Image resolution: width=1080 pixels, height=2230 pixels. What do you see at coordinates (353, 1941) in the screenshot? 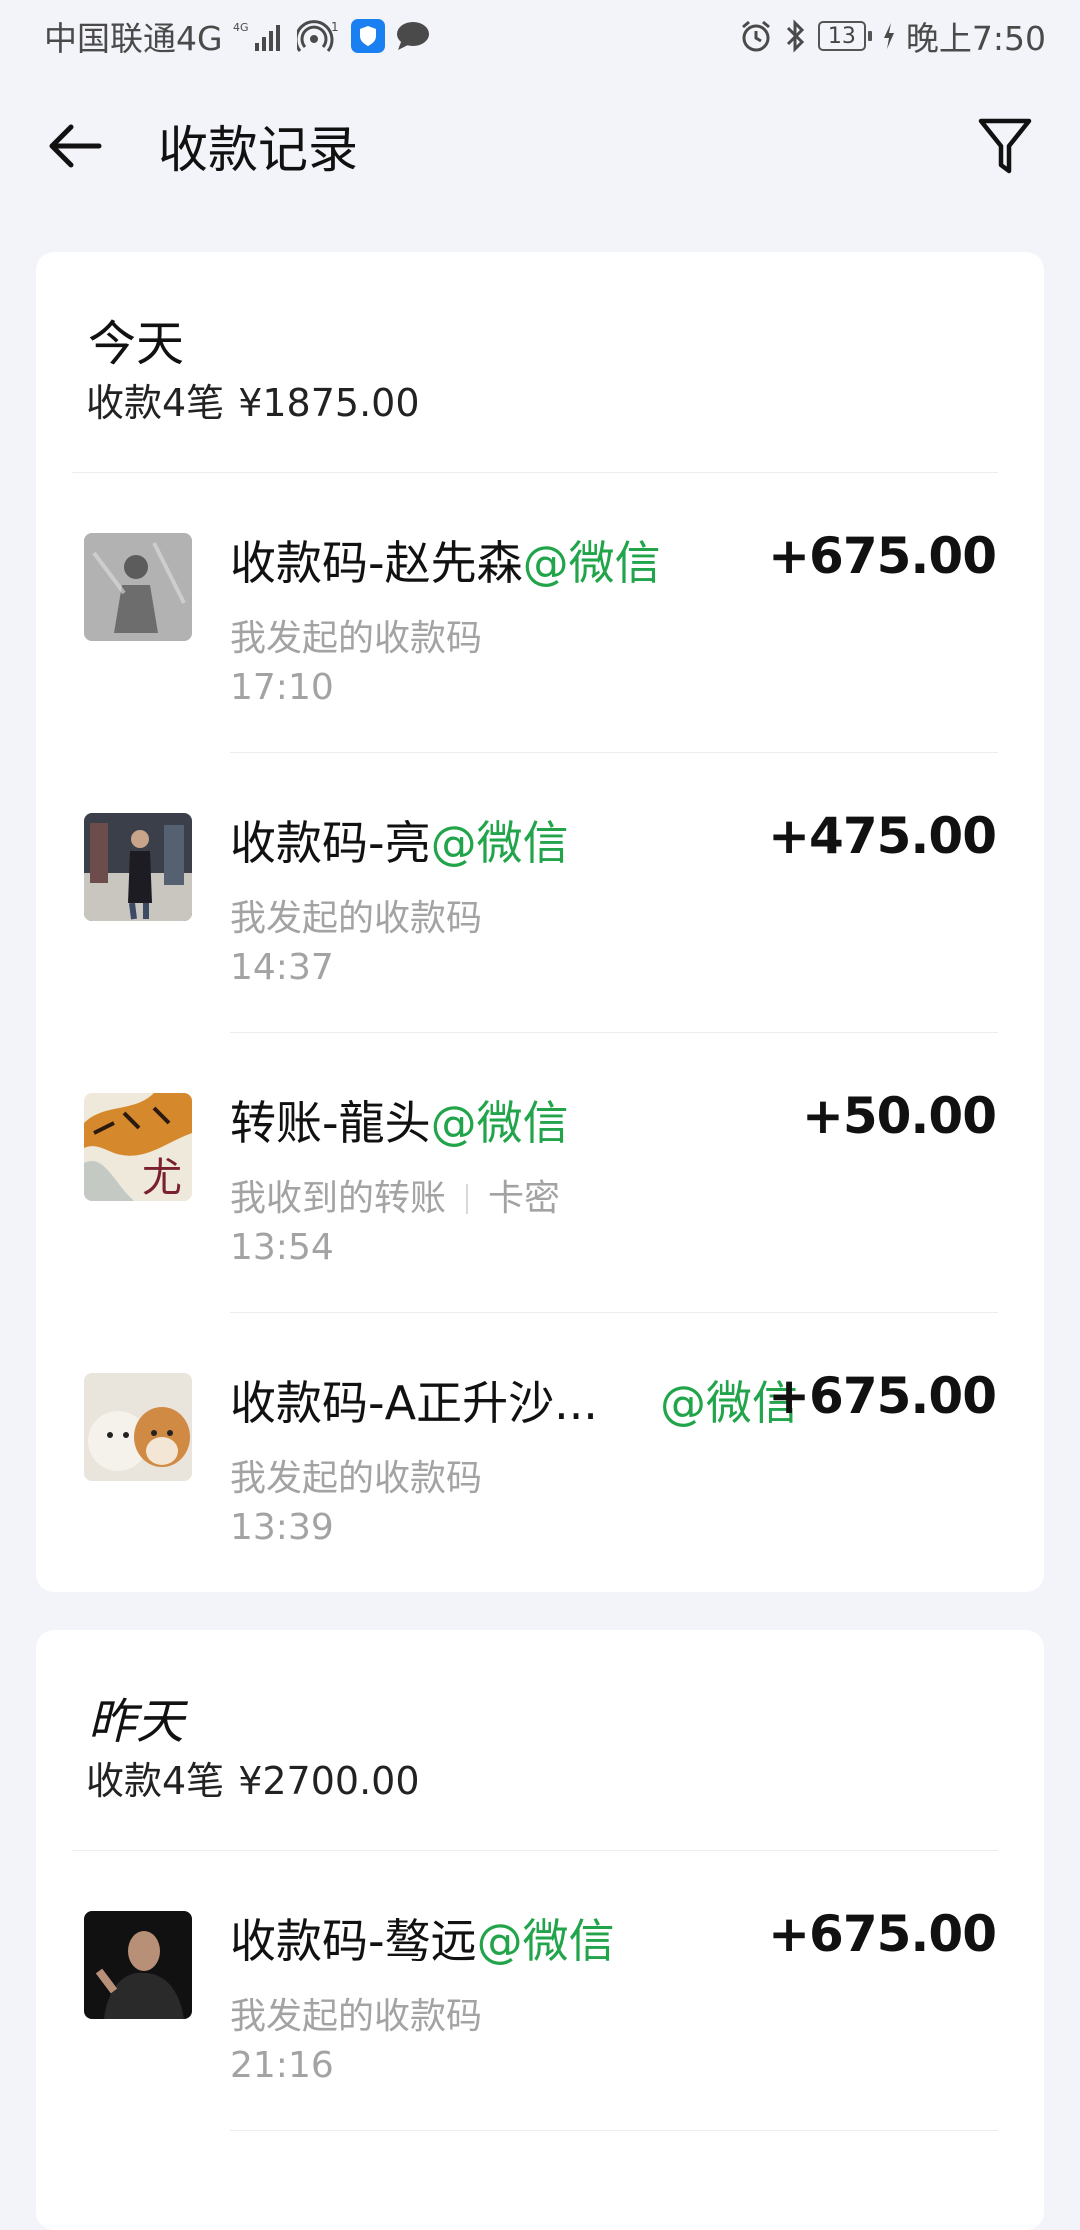
I see `payer-name: 收款码-骜远` at bounding box center [353, 1941].